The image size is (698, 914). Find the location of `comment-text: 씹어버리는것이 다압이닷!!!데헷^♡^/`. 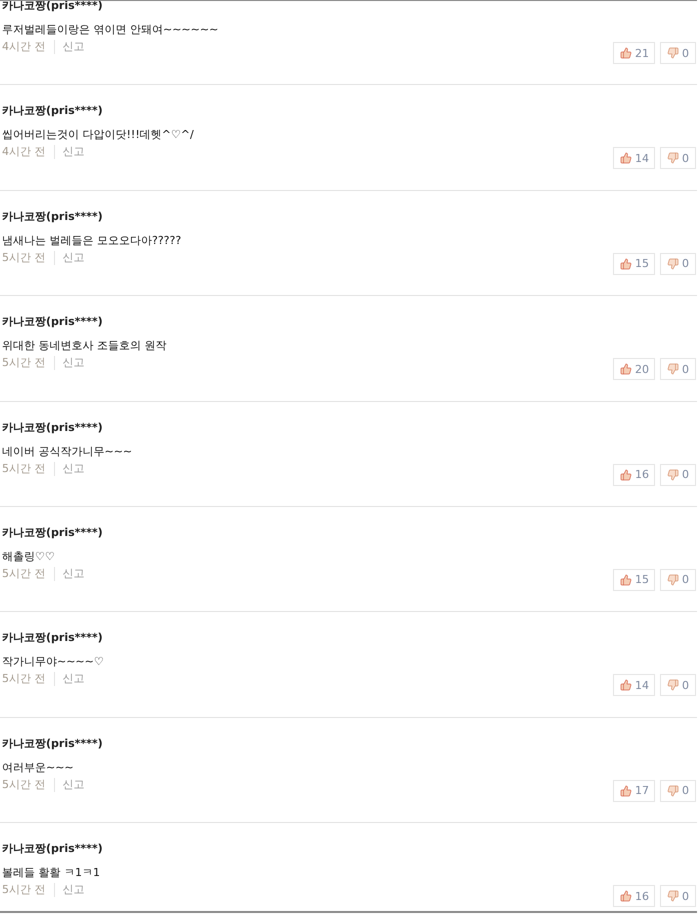

comment-text: 씹어버리는것이 다압이닷!!!데헷^♡^/ is located at coordinates (98, 135).